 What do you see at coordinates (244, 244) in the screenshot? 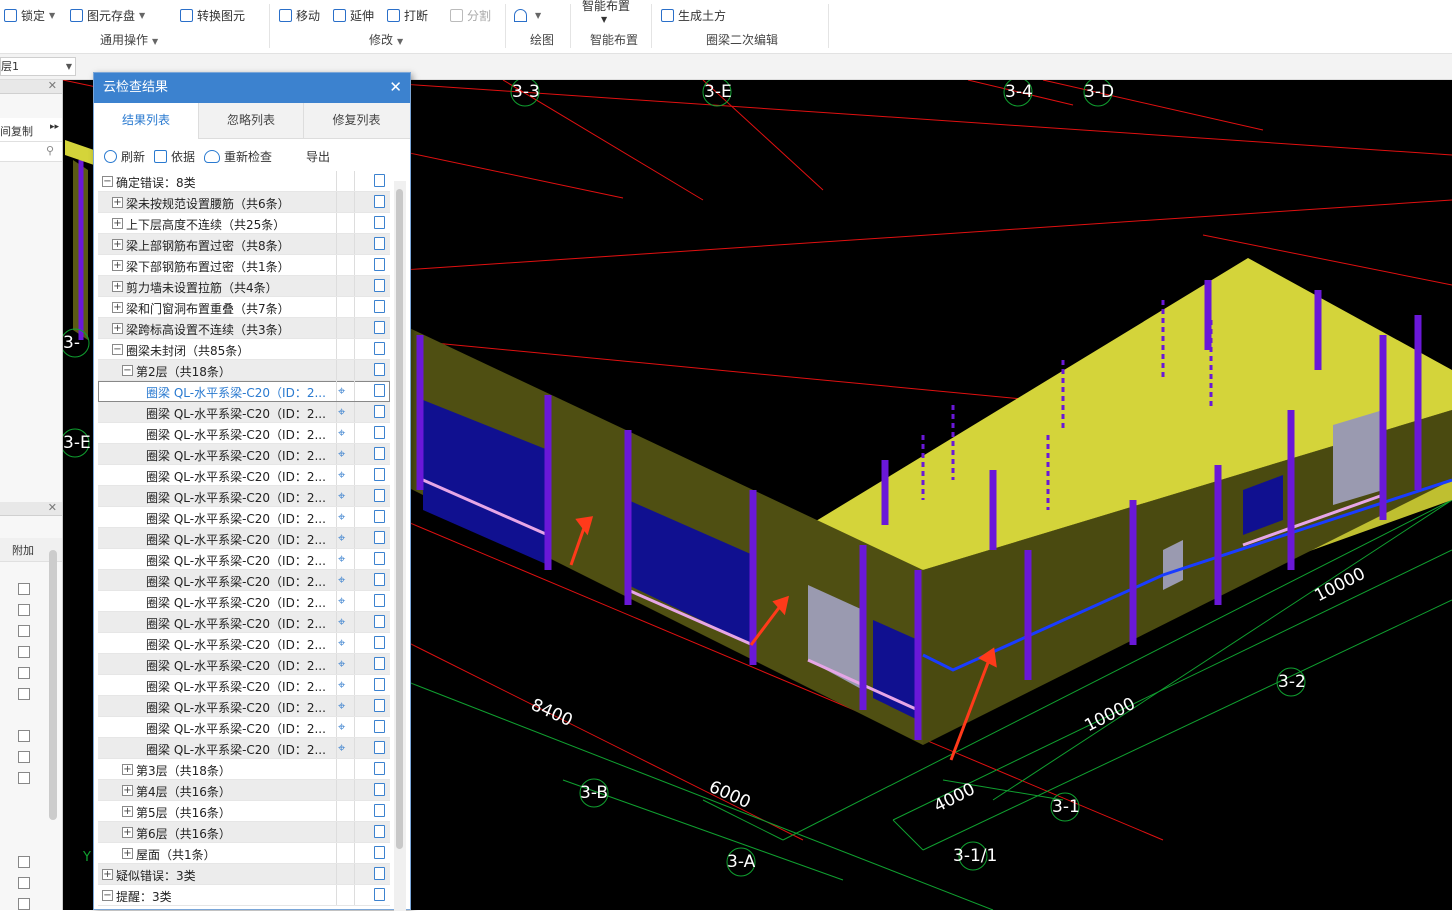
I see `tree-node: + 梁上部钢筋布置过密（共8条）` at bounding box center [244, 244].